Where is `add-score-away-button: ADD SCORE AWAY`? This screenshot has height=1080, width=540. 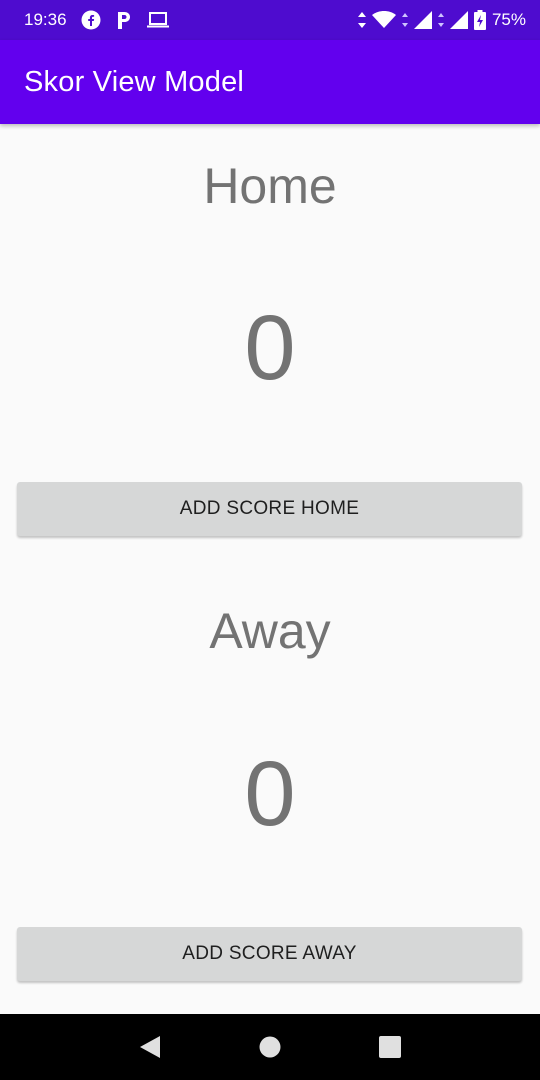 add-score-away-button: ADD SCORE AWAY is located at coordinates (269, 954).